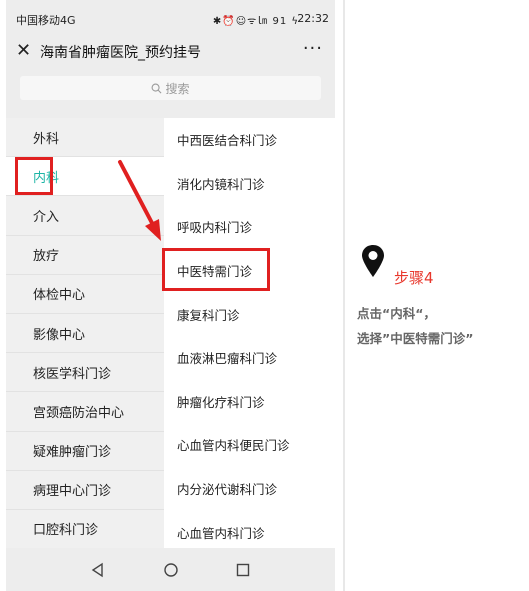 This screenshot has height=591, width=529. What do you see at coordinates (23, 50) in the screenshot?
I see `close-icon: ✕` at bounding box center [23, 50].